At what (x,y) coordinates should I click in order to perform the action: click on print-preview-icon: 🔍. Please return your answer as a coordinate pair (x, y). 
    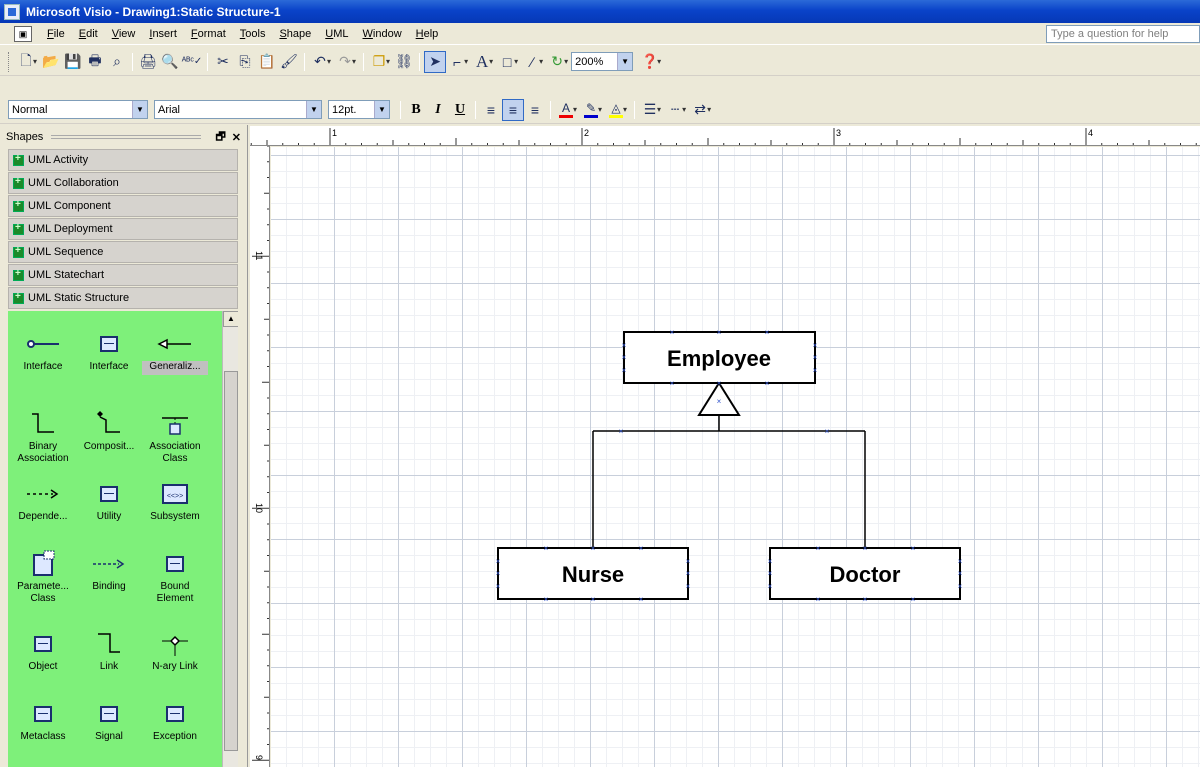
    Looking at the image, I should click on (170, 62).